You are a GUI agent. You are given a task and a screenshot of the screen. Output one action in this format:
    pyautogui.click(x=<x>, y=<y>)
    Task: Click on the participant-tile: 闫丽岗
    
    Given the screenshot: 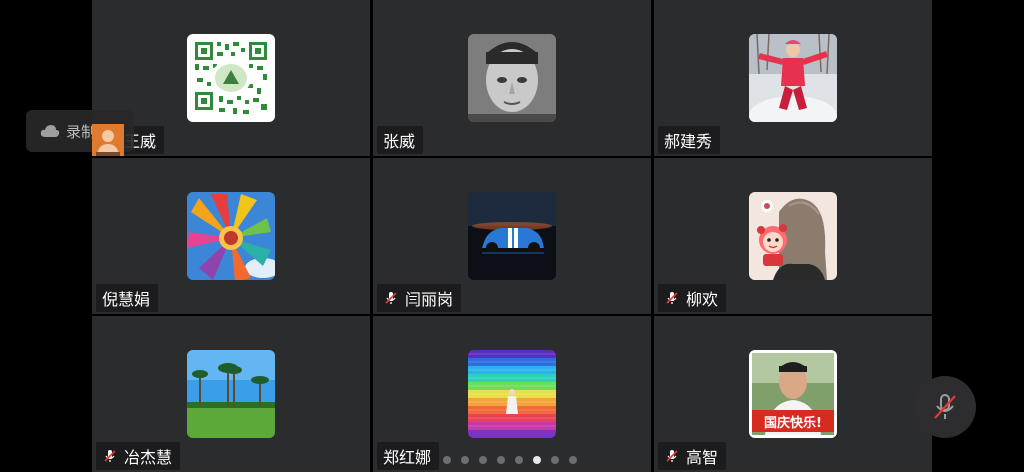 What is the action you would take?
    pyautogui.click(x=512, y=236)
    